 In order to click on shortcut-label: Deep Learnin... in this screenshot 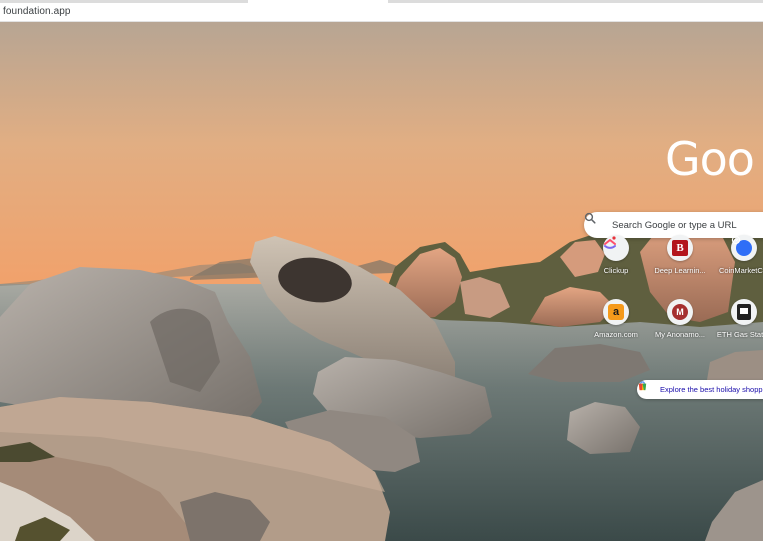, I will do `click(680, 270)`.